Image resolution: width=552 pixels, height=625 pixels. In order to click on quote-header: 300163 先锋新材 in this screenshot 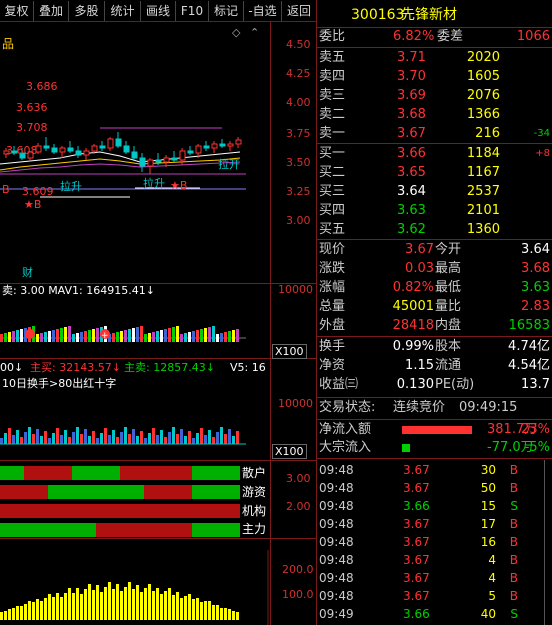, I will do `click(434, 16)`.